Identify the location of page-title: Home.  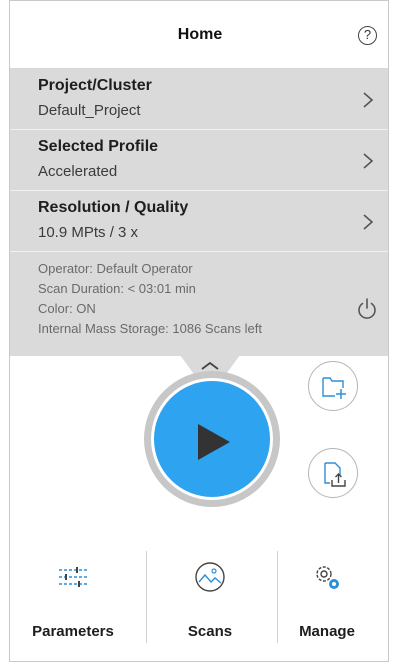
(200, 34).